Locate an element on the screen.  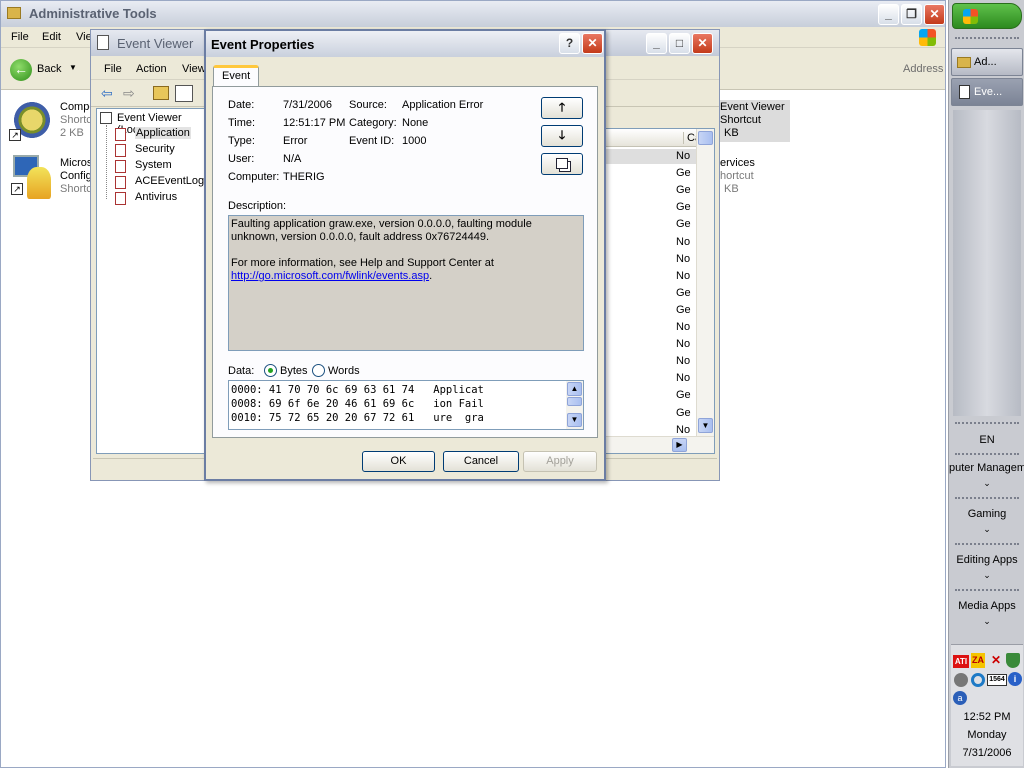
words-label: Words is located at coordinates (344, 371).